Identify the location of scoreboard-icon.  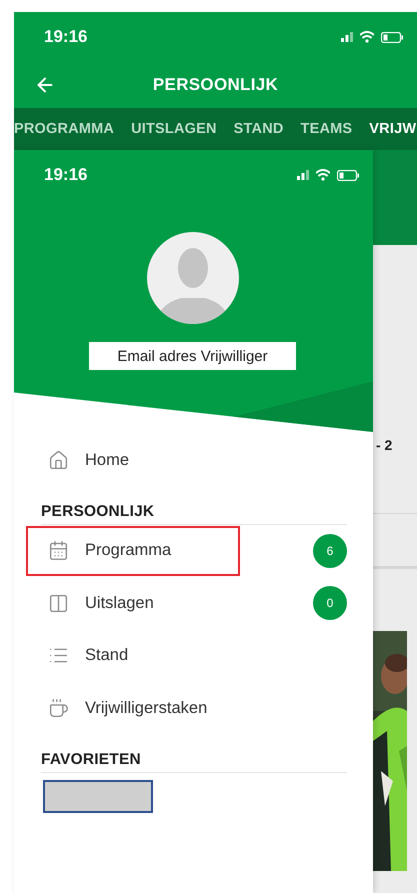
(58, 603).